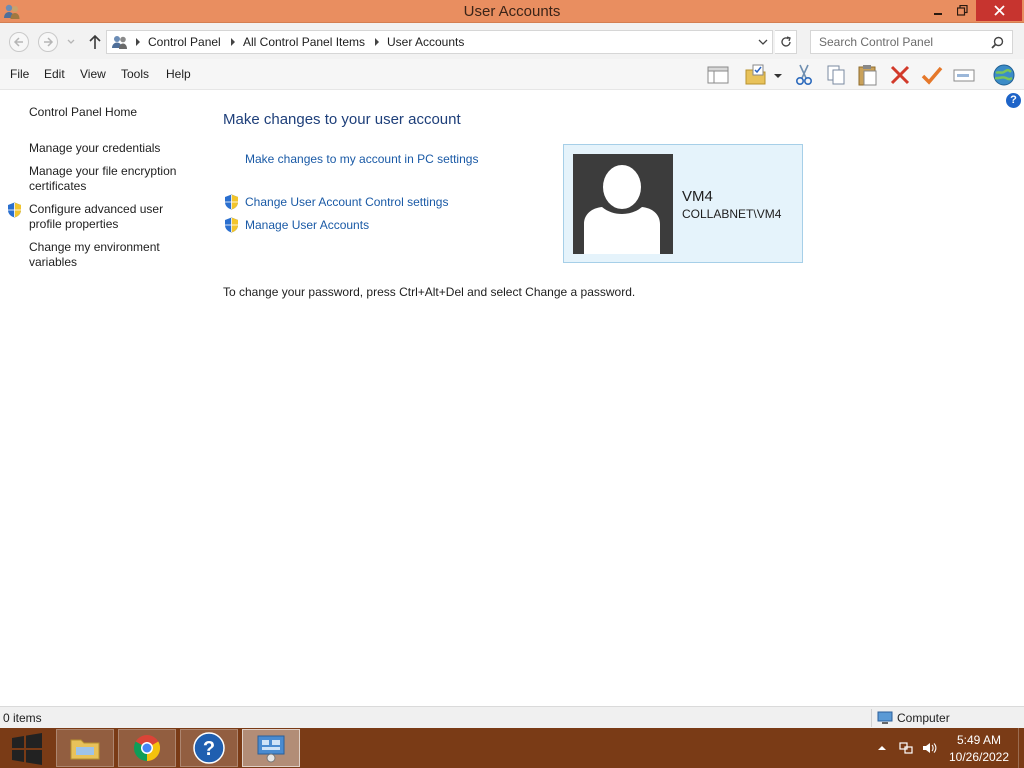  What do you see at coordinates (804, 75) in the screenshot?
I see `cut-icon` at bounding box center [804, 75].